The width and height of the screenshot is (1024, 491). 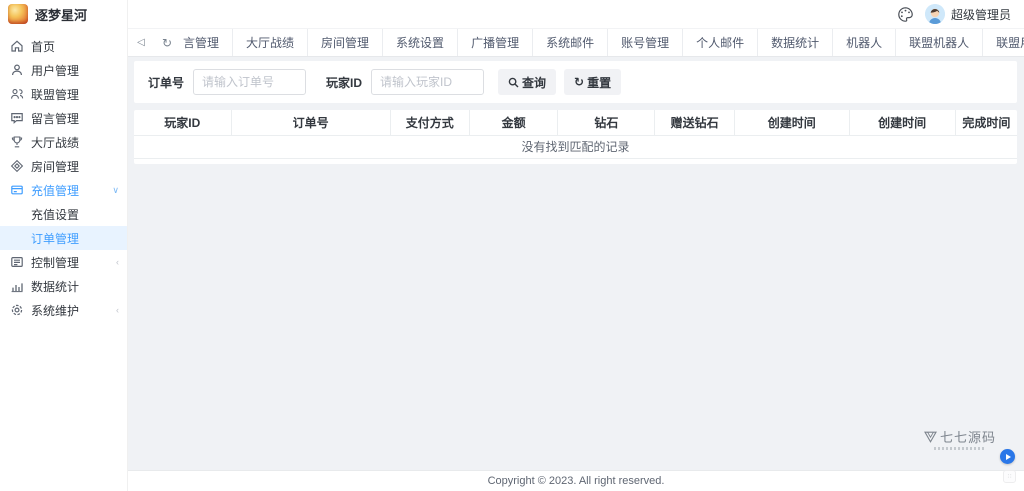 I want to click on app-title: 逐梦星河, so click(x=61, y=15).